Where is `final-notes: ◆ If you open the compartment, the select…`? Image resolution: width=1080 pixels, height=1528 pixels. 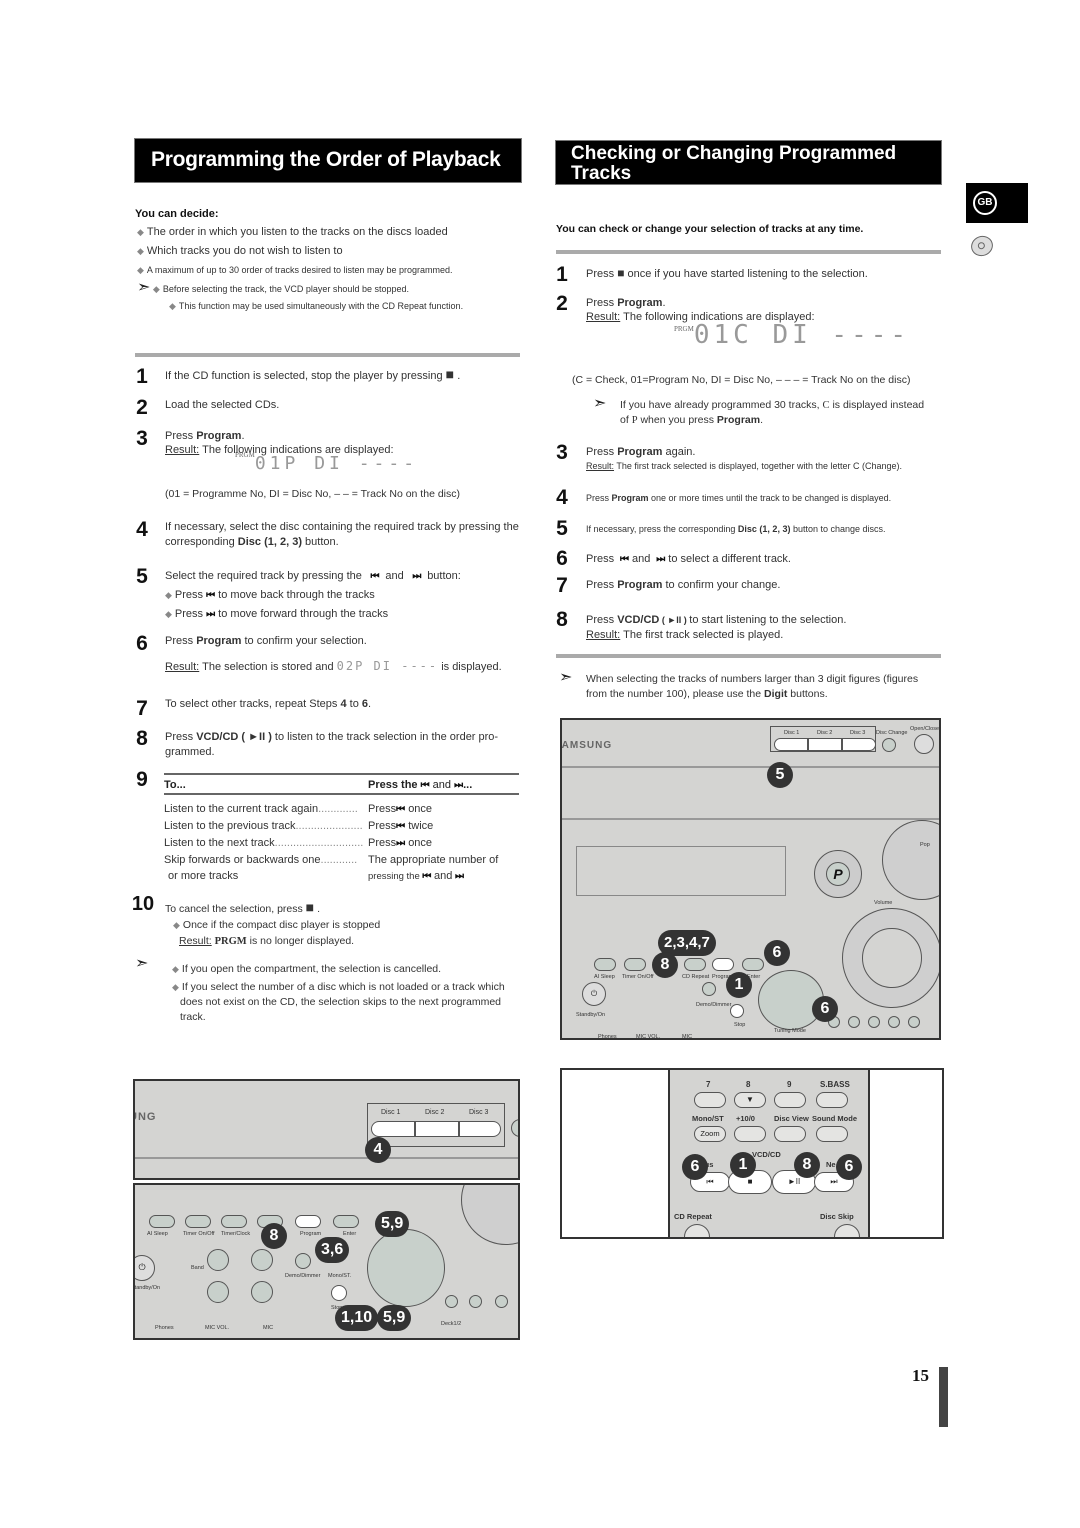 final-notes: ◆ If you open the compartment, the select… is located at coordinates (338, 993).